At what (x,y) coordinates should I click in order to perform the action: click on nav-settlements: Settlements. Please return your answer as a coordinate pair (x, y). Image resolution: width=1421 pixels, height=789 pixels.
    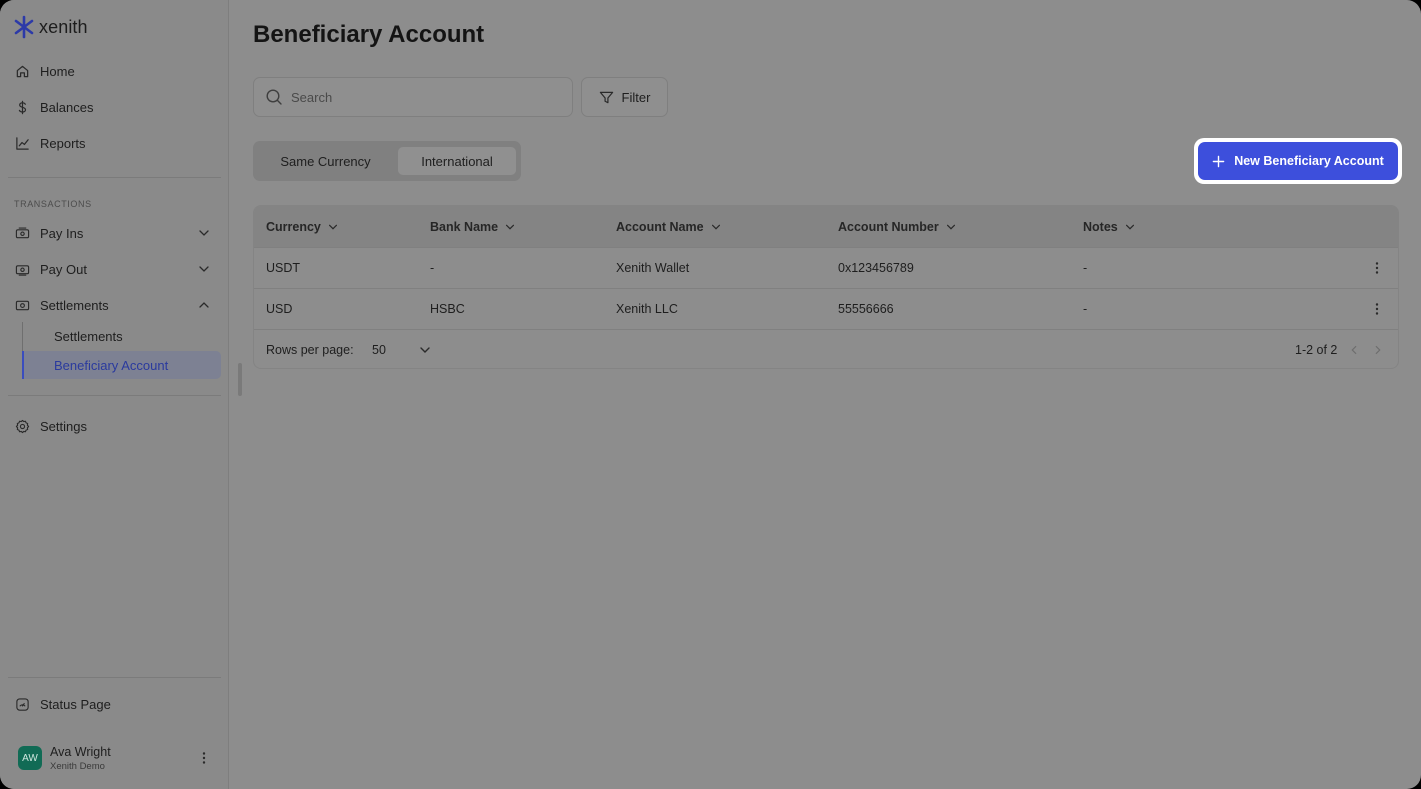
    Looking at the image, I should click on (114, 305).